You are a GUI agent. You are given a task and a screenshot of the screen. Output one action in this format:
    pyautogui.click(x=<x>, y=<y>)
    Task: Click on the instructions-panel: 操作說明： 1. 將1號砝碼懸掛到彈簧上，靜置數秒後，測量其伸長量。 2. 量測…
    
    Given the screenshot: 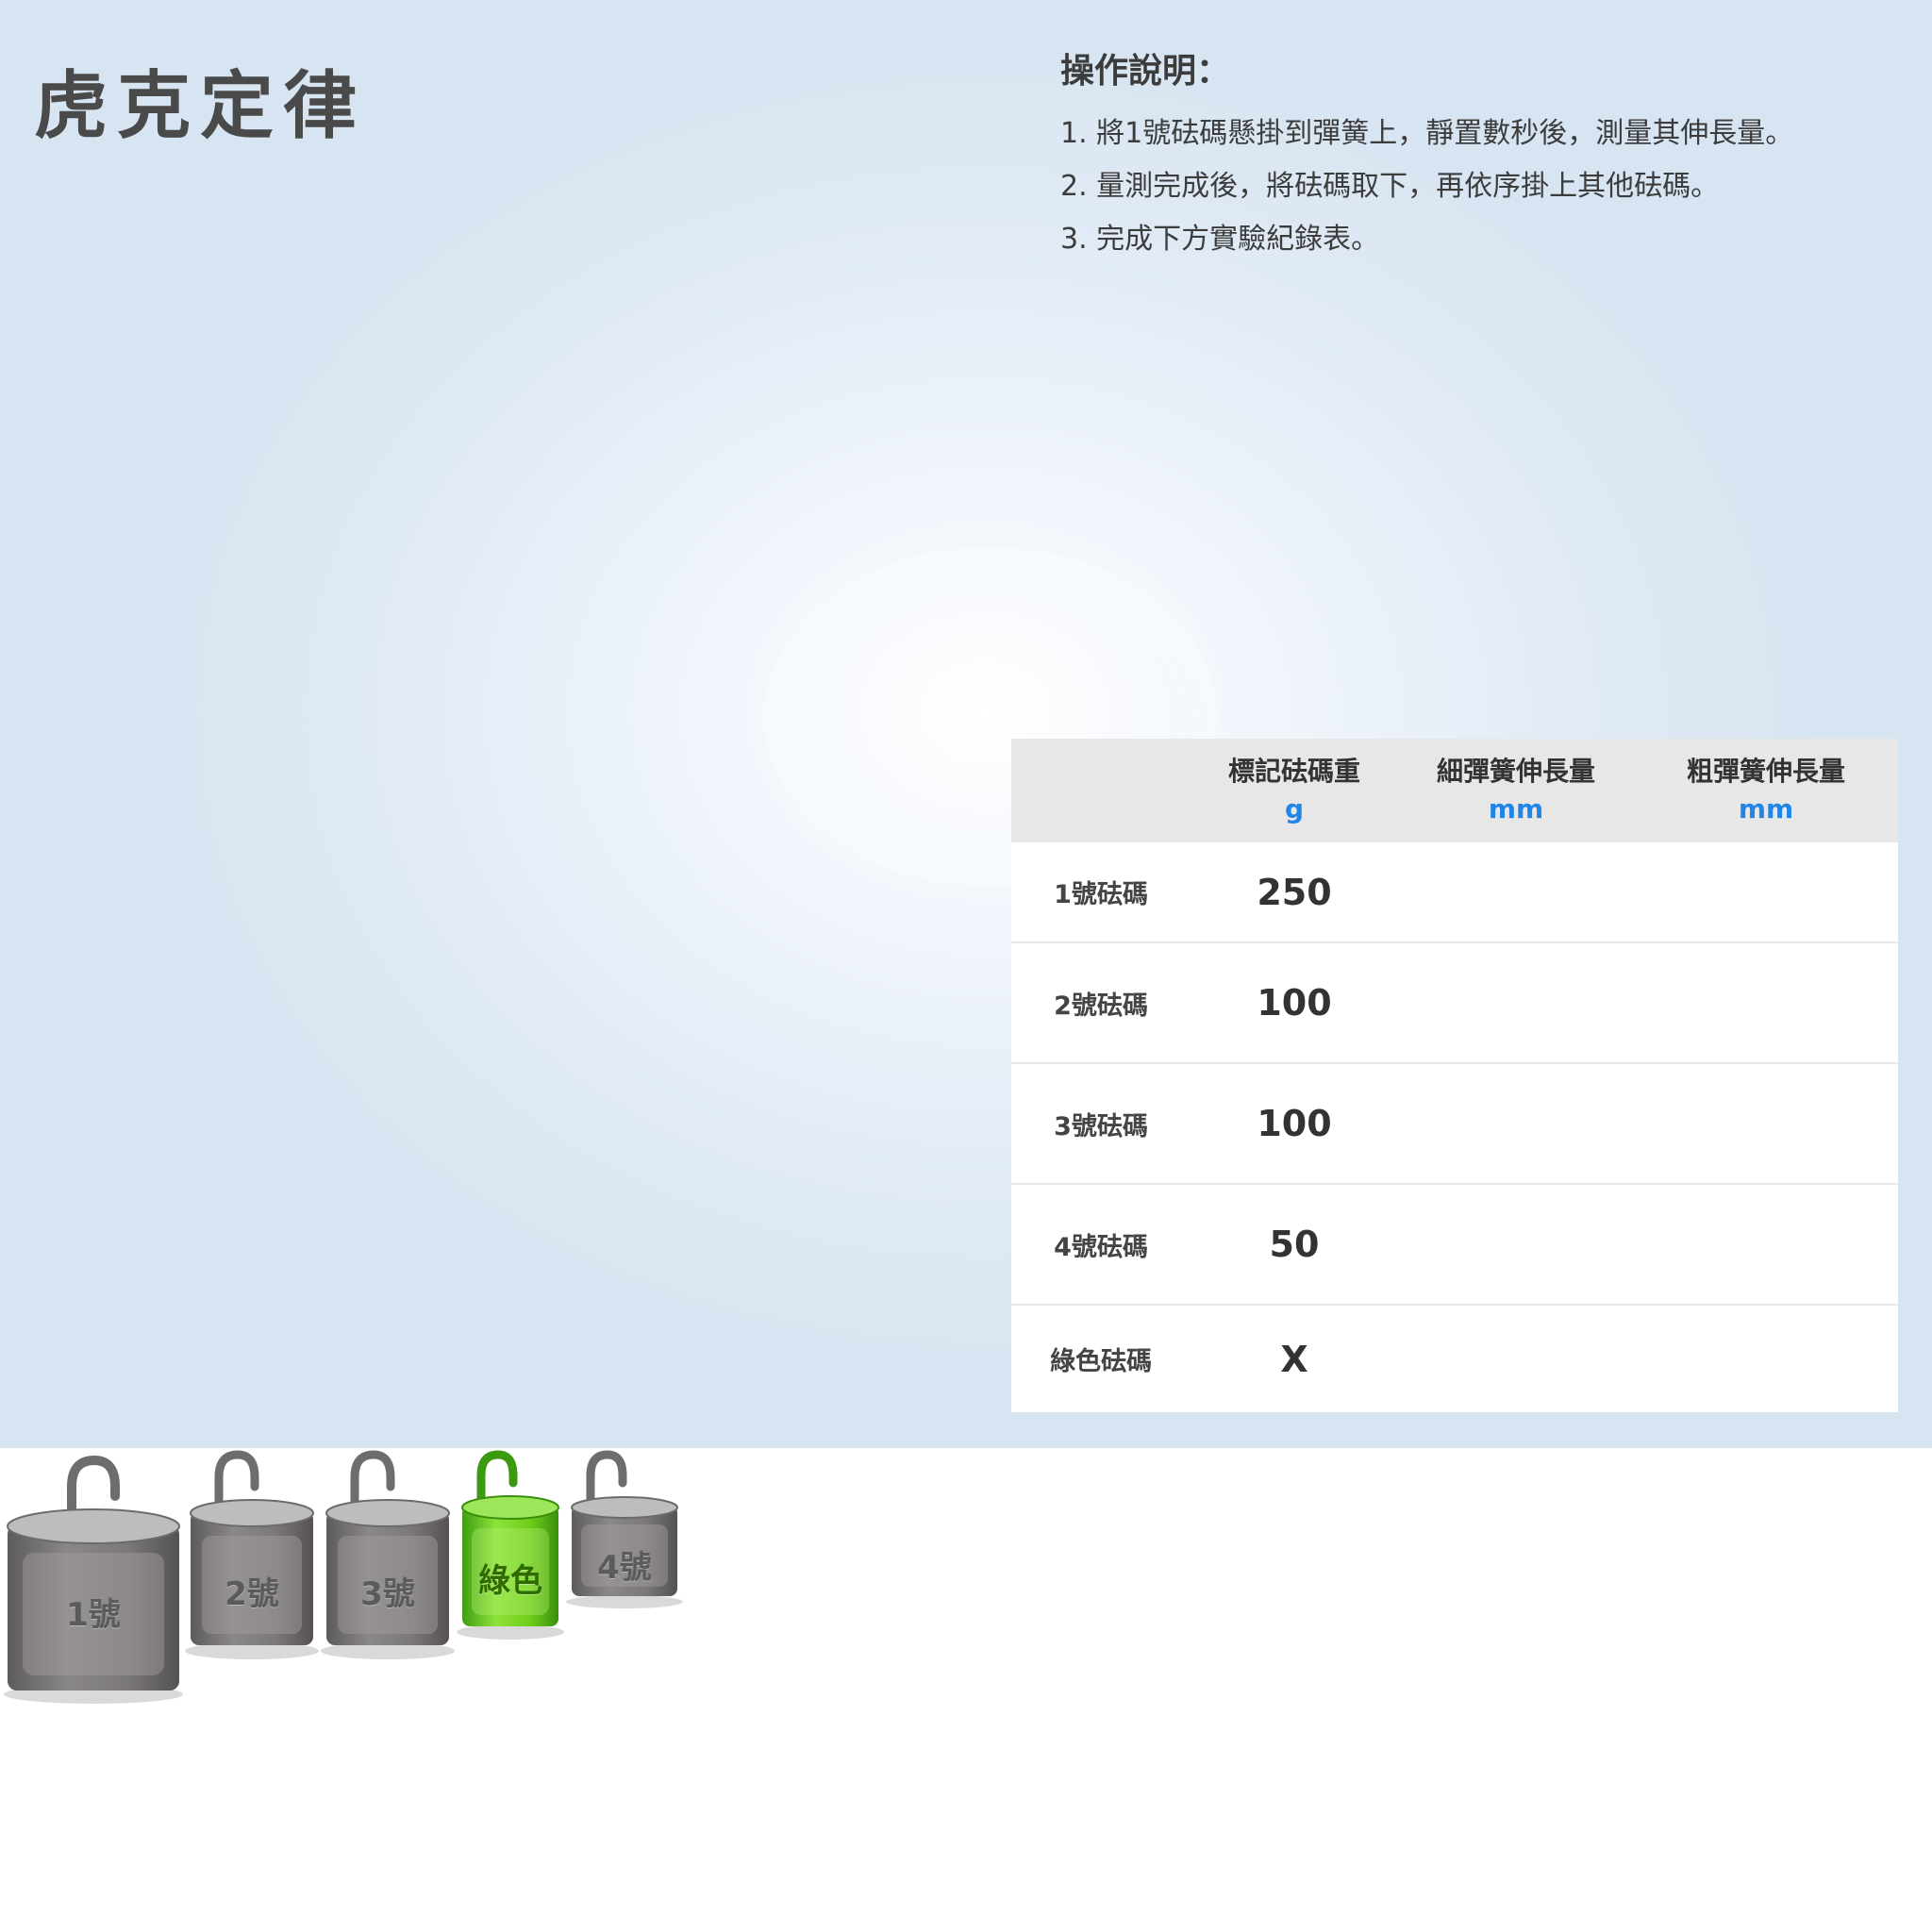 What is the action you would take?
    pyautogui.click(x=1427, y=155)
    